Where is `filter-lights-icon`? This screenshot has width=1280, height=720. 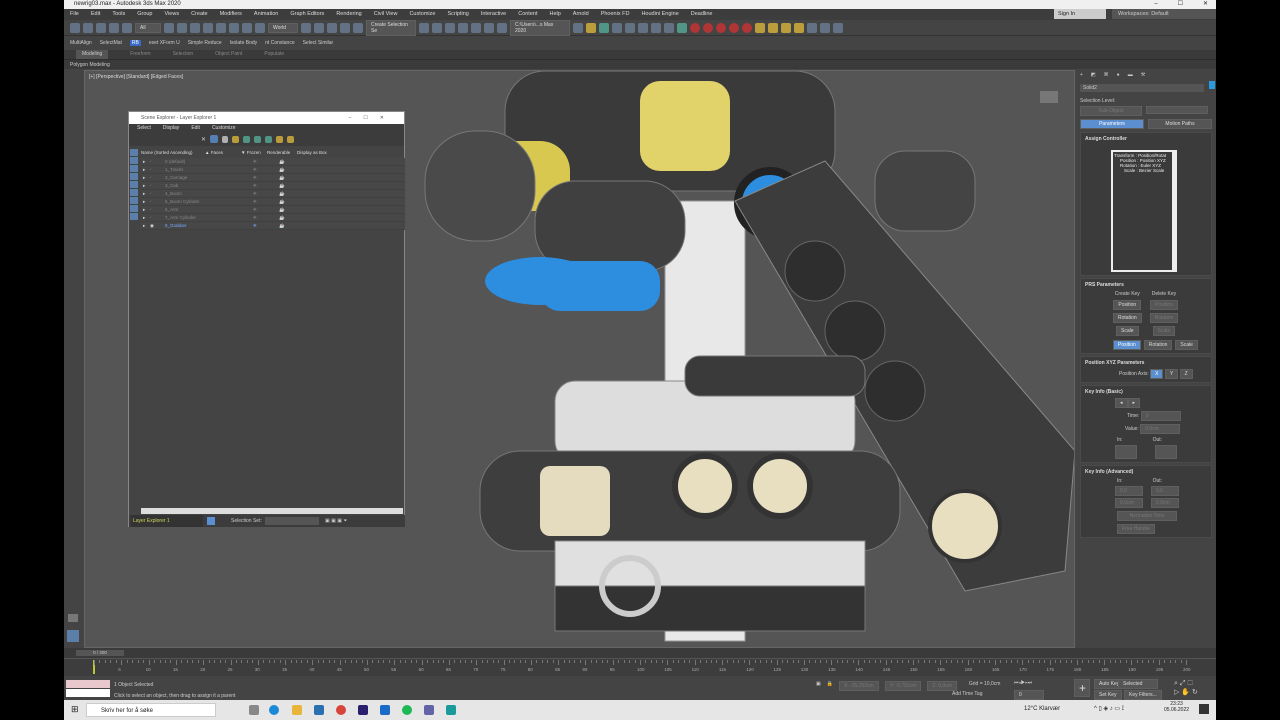
filter-lights-icon is located at coordinates (134, 168).